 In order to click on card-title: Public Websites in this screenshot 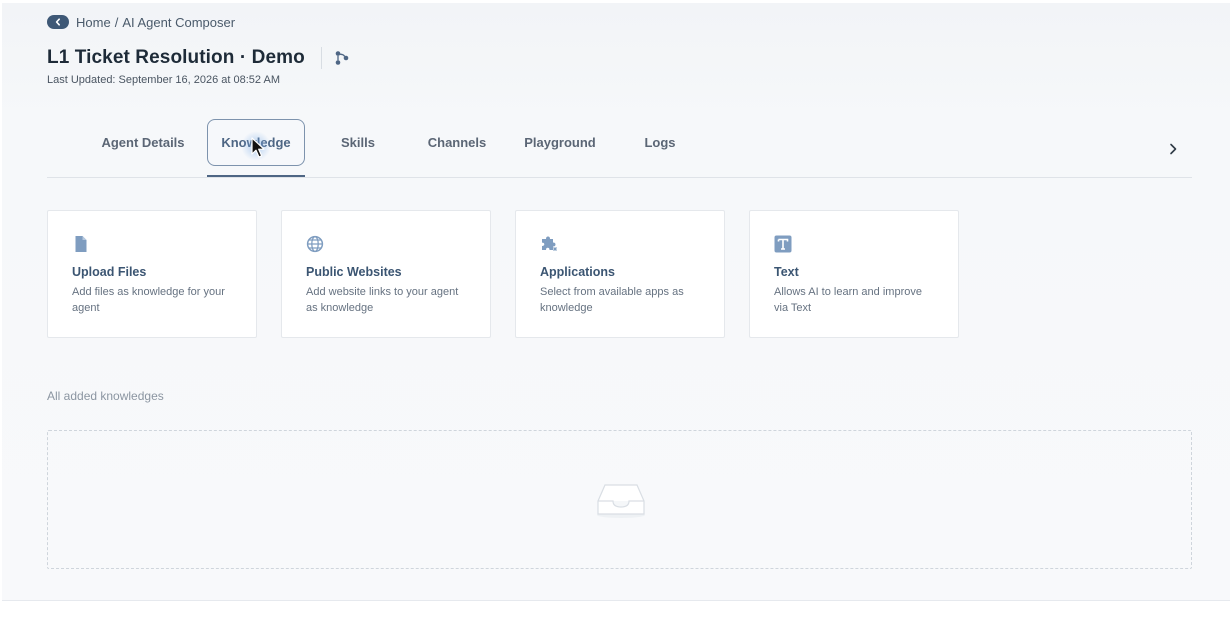, I will do `click(354, 272)`.